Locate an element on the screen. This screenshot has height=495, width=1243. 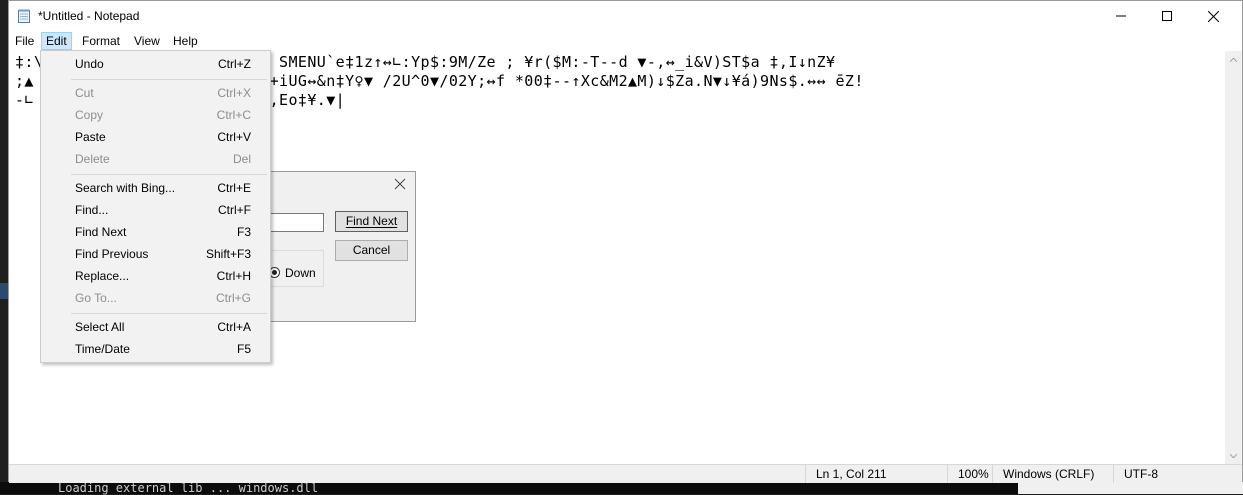
menu-item-shortcut: Ctrl+F is located at coordinates (234, 210).